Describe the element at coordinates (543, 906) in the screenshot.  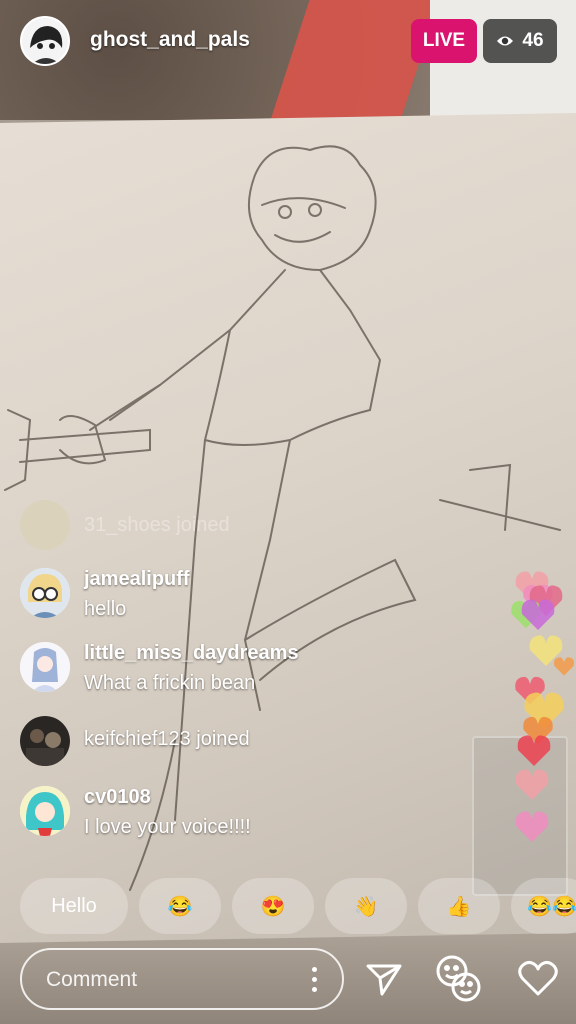
I see `quick-reply-laugh-double: 😂😂` at that location.